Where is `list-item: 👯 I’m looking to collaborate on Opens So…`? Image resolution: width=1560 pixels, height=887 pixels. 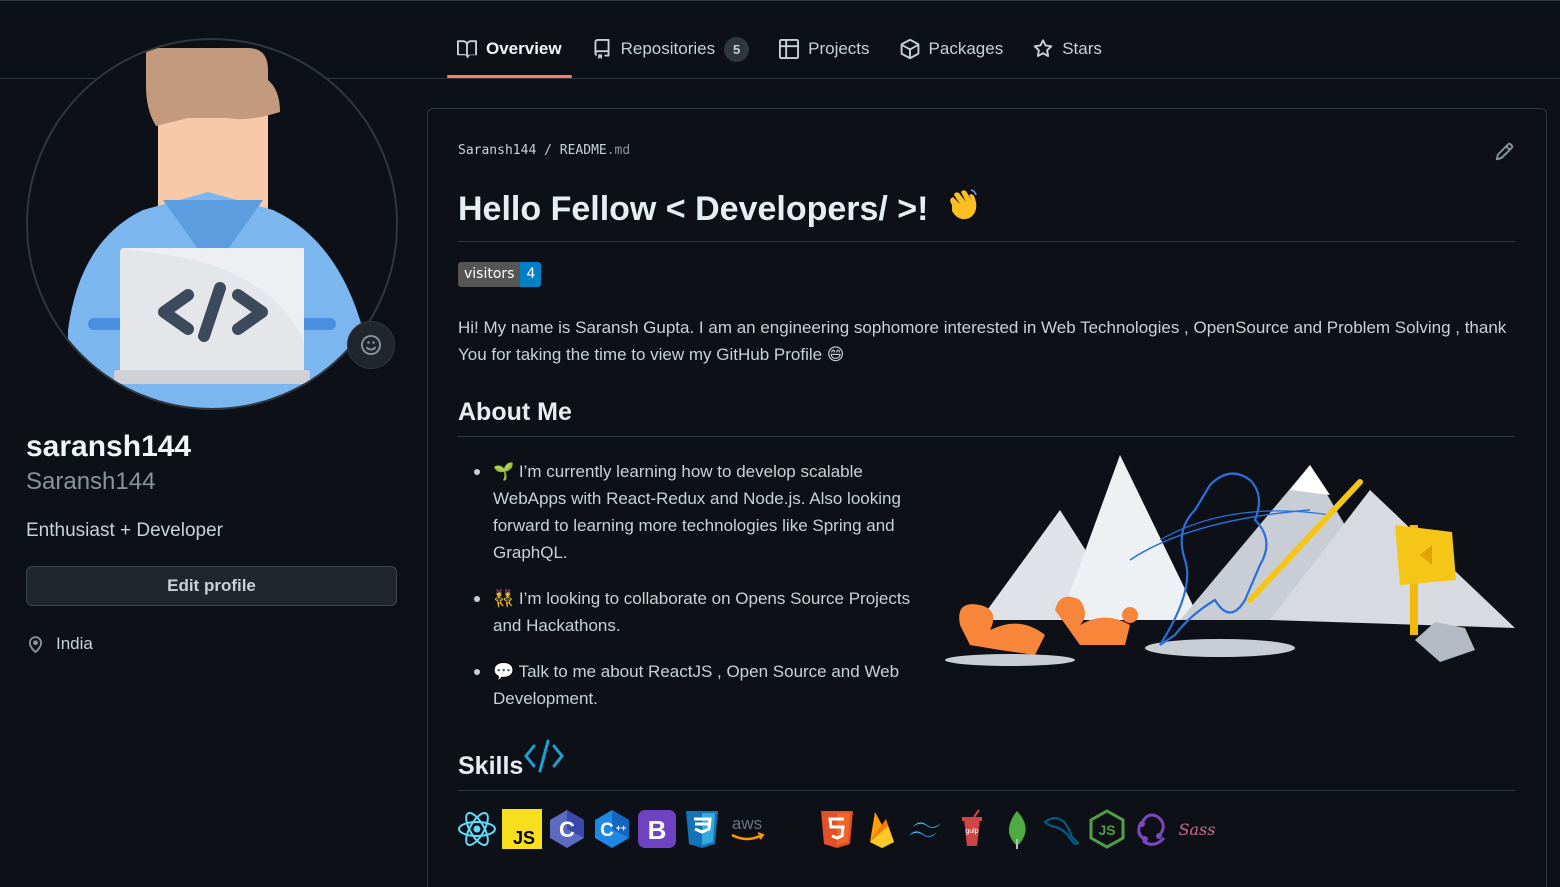 list-item: 👯 I’m looking to collaborate on Opens So… is located at coordinates (694, 612).